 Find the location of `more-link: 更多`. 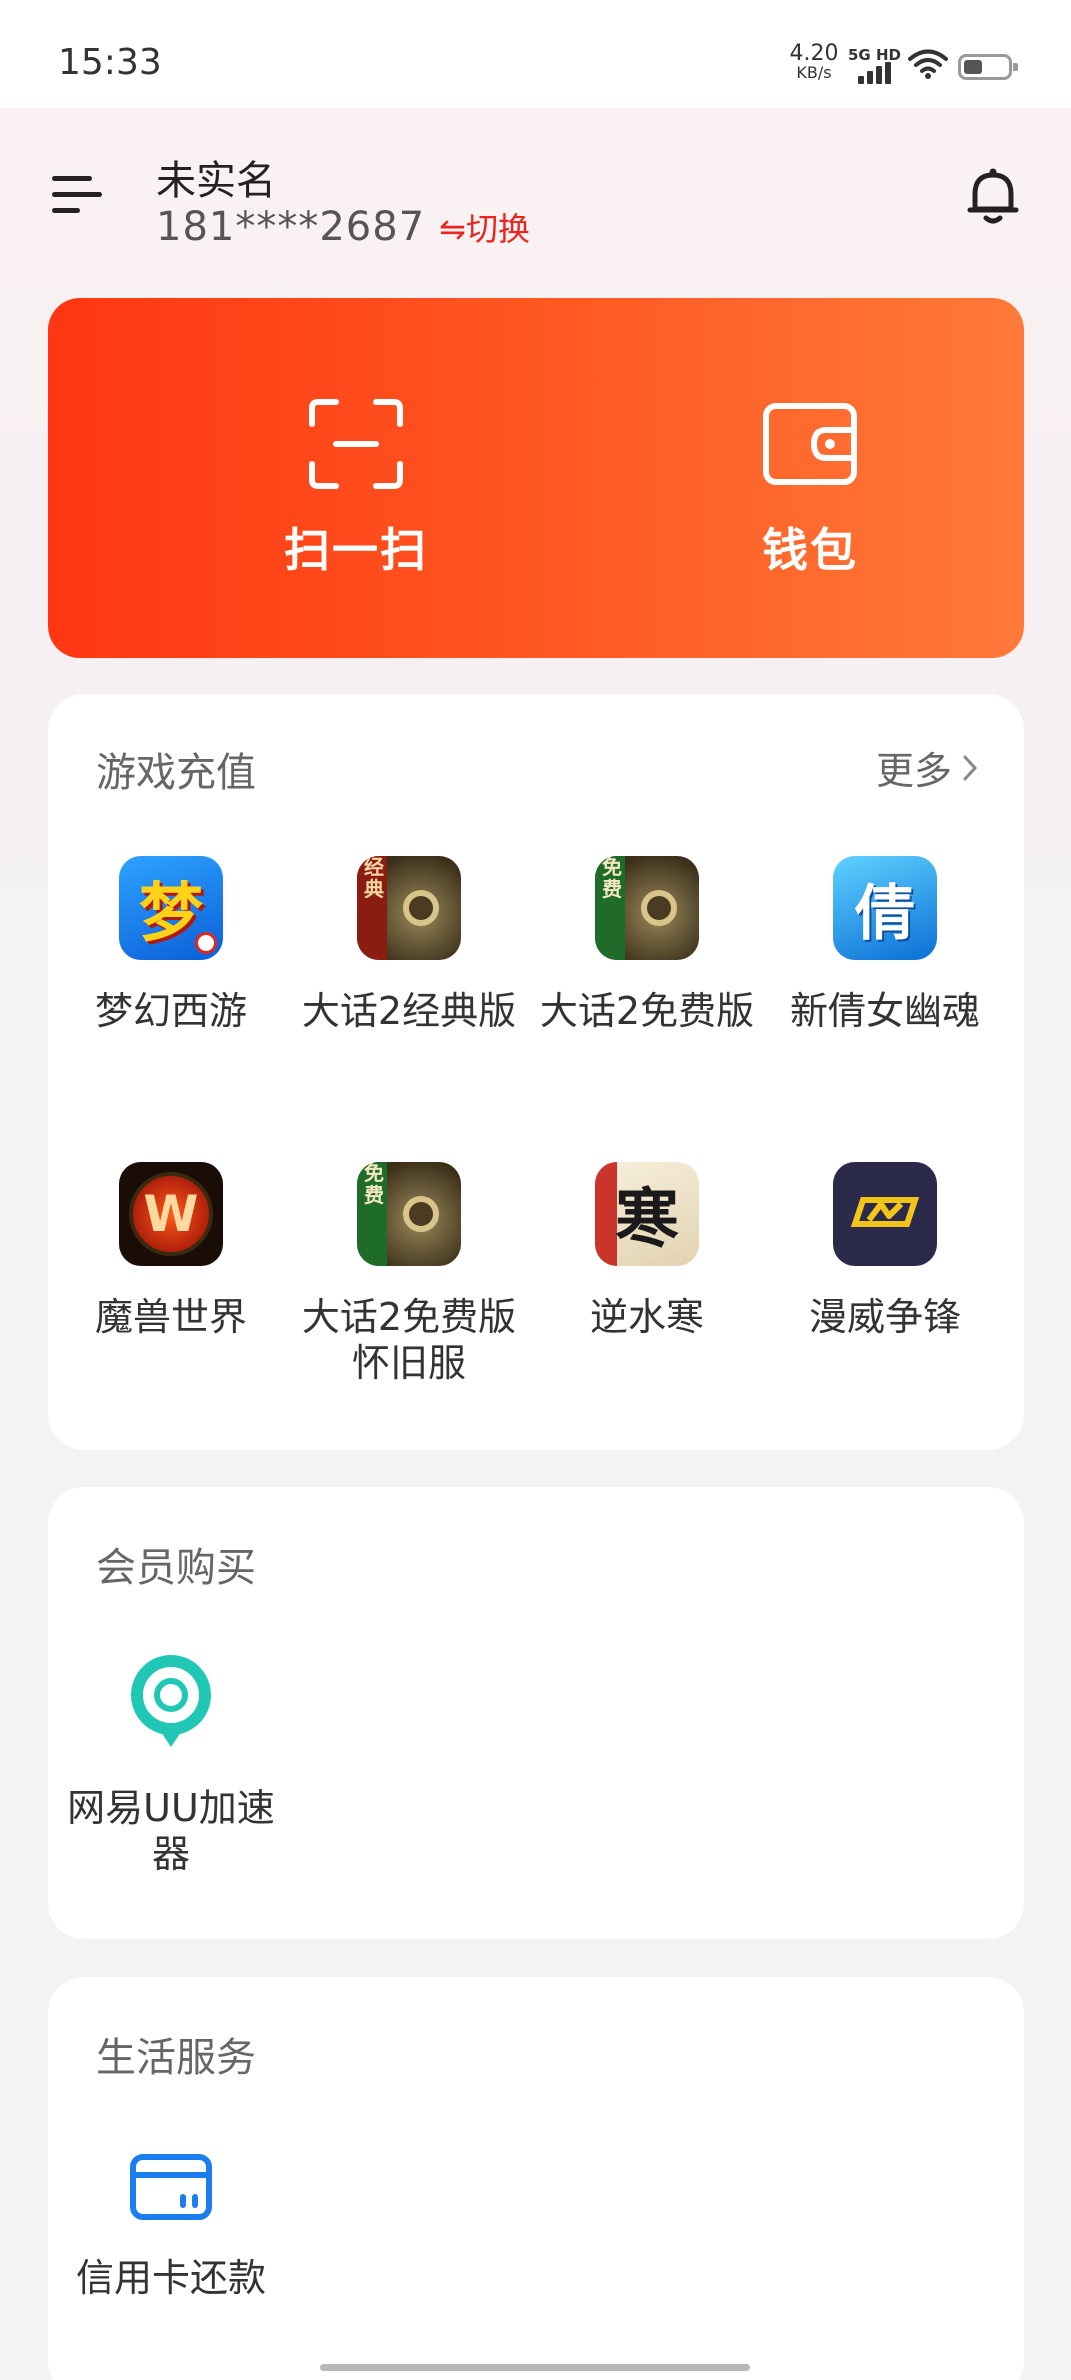

more-link: 更多 is located at coordinates (927, 767).